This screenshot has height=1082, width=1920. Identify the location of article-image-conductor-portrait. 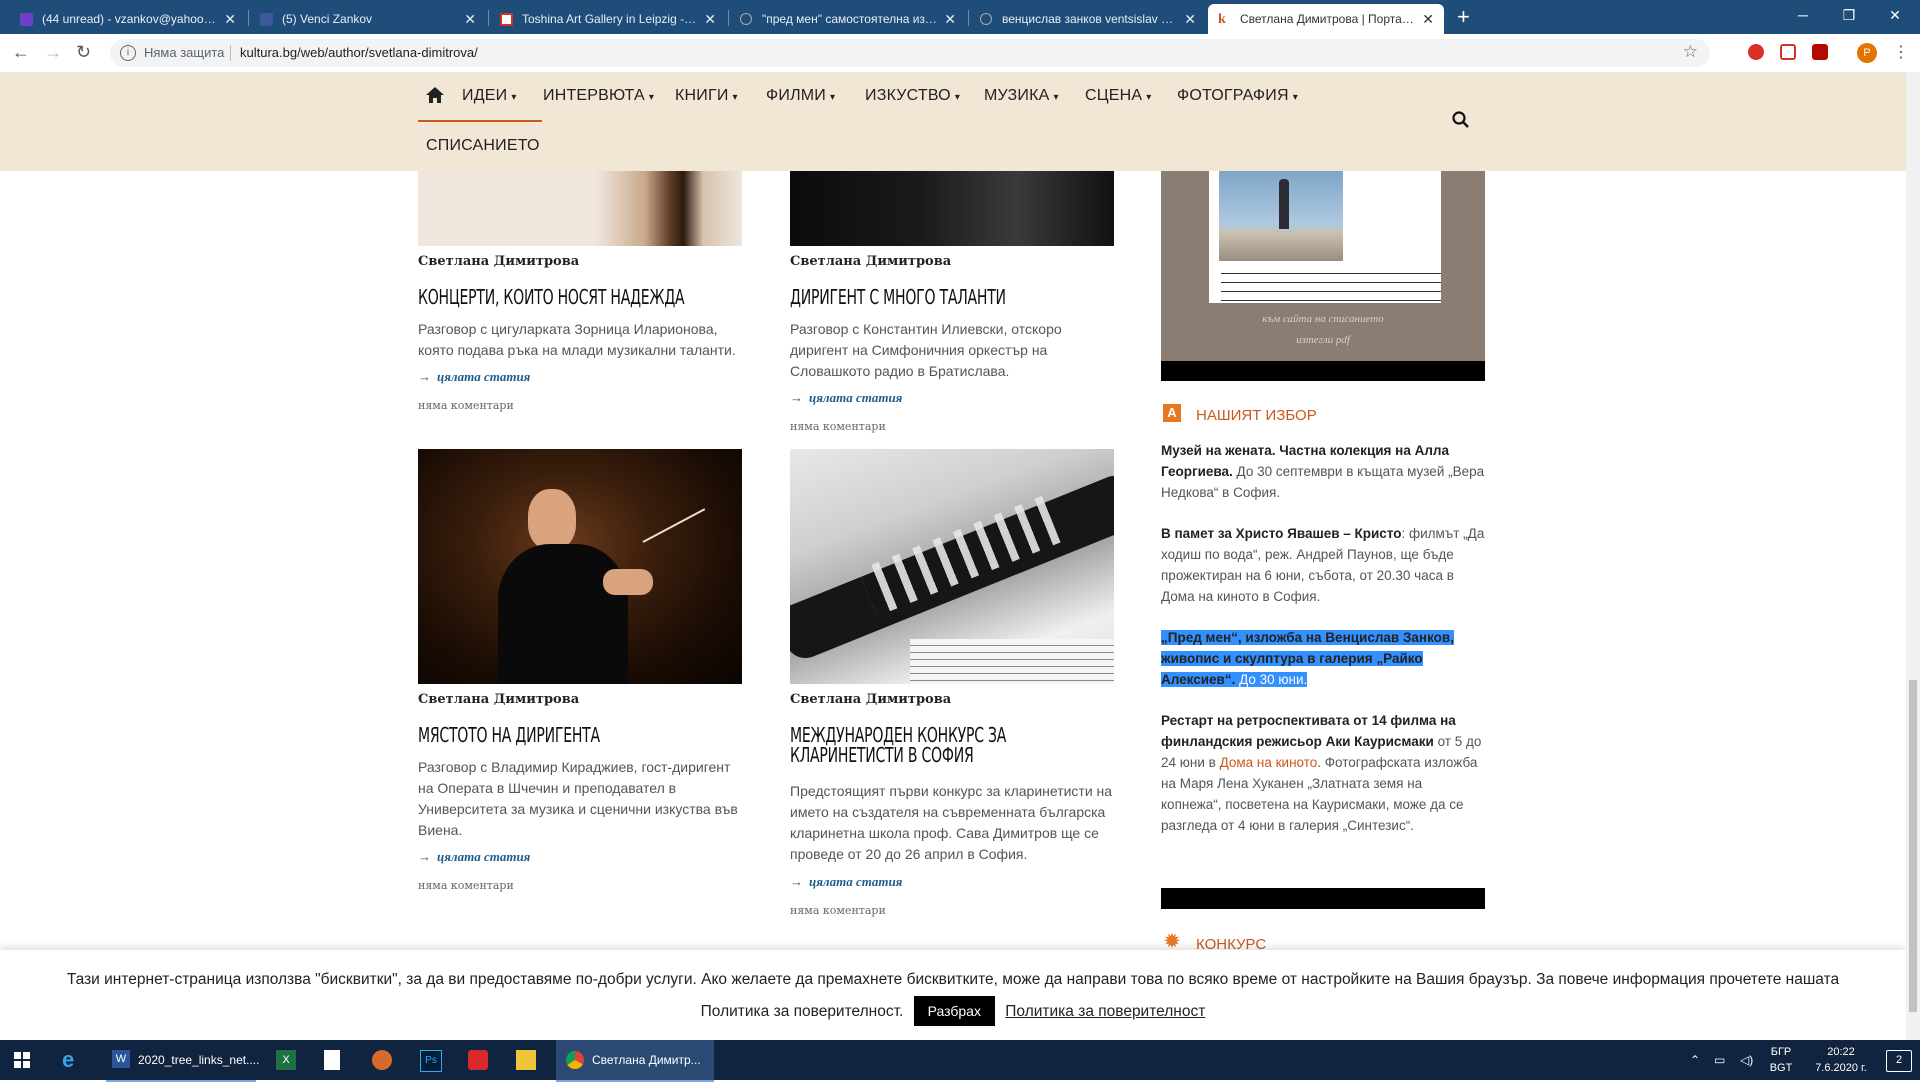
(952, 208).